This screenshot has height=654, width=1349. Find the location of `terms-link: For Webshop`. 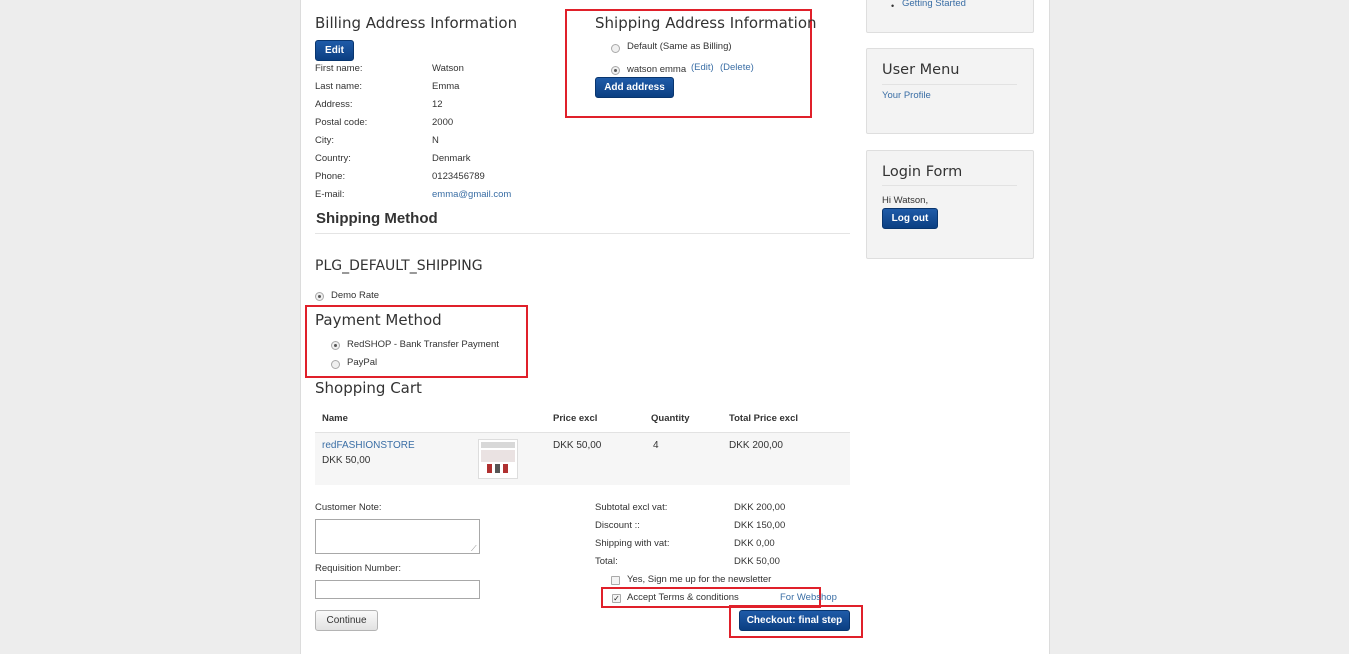

terms-link: For Webshop is located at coordinates (808, 597).